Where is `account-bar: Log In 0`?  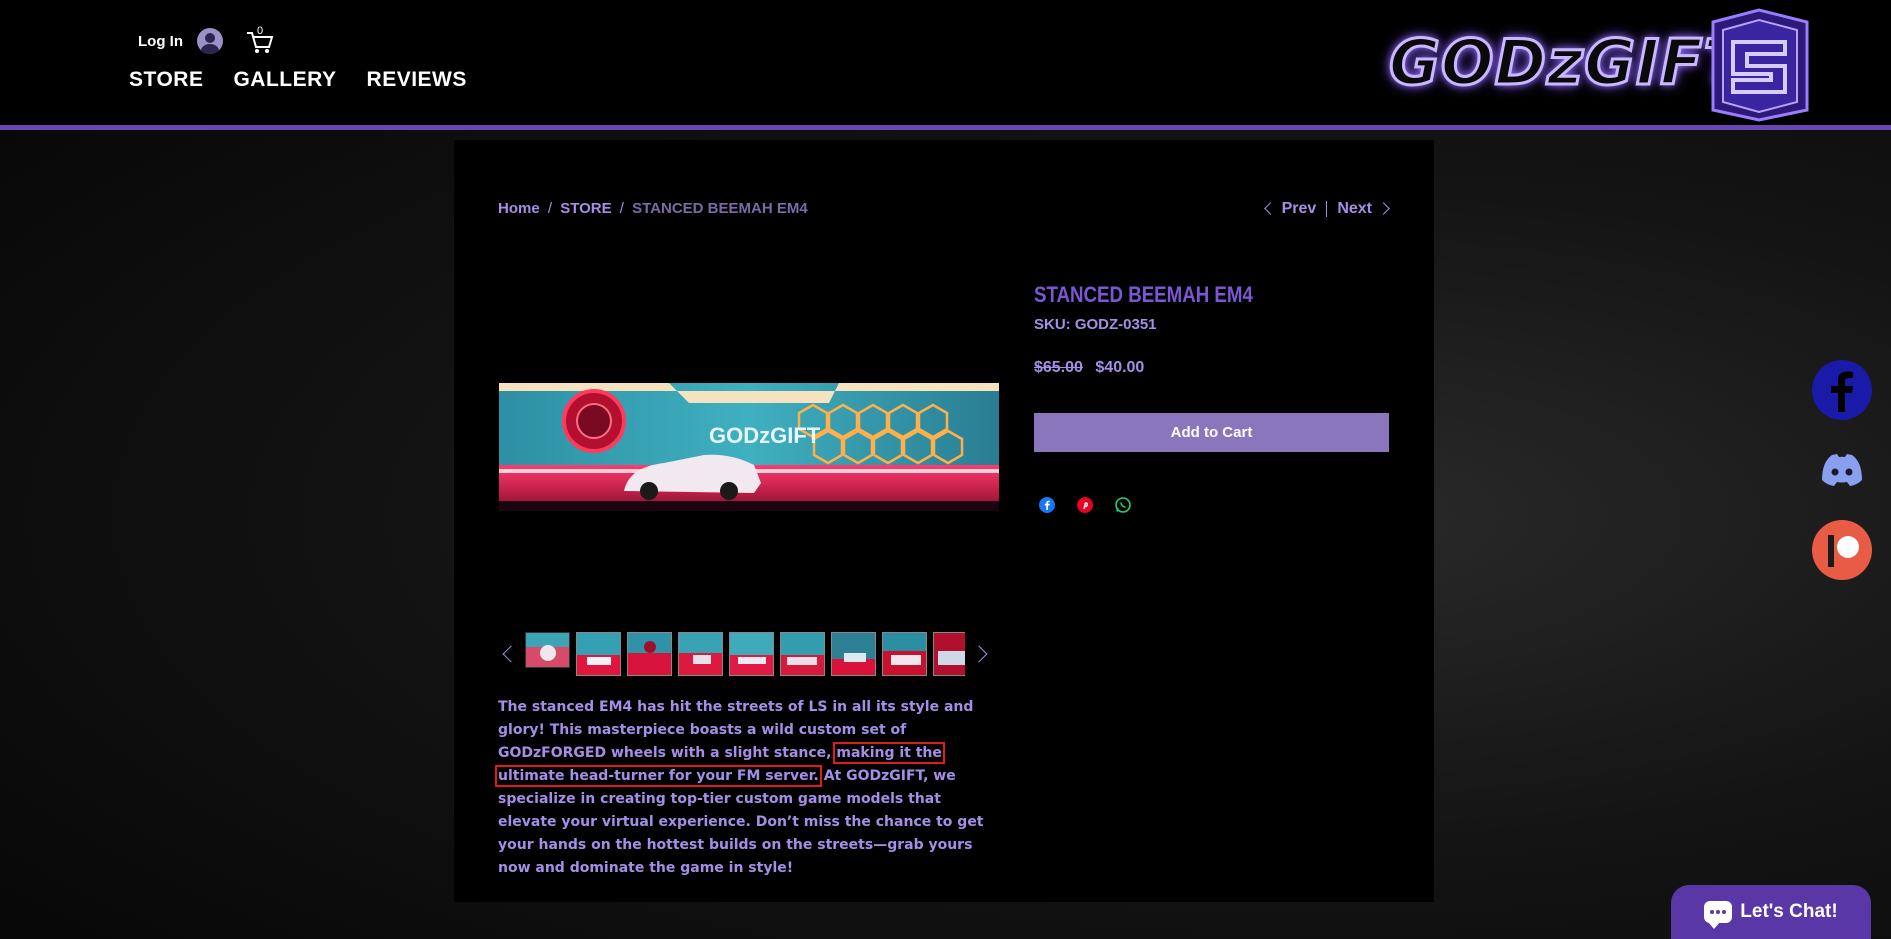
account-bar: Log In 0 is located at coordinates (206, 40).